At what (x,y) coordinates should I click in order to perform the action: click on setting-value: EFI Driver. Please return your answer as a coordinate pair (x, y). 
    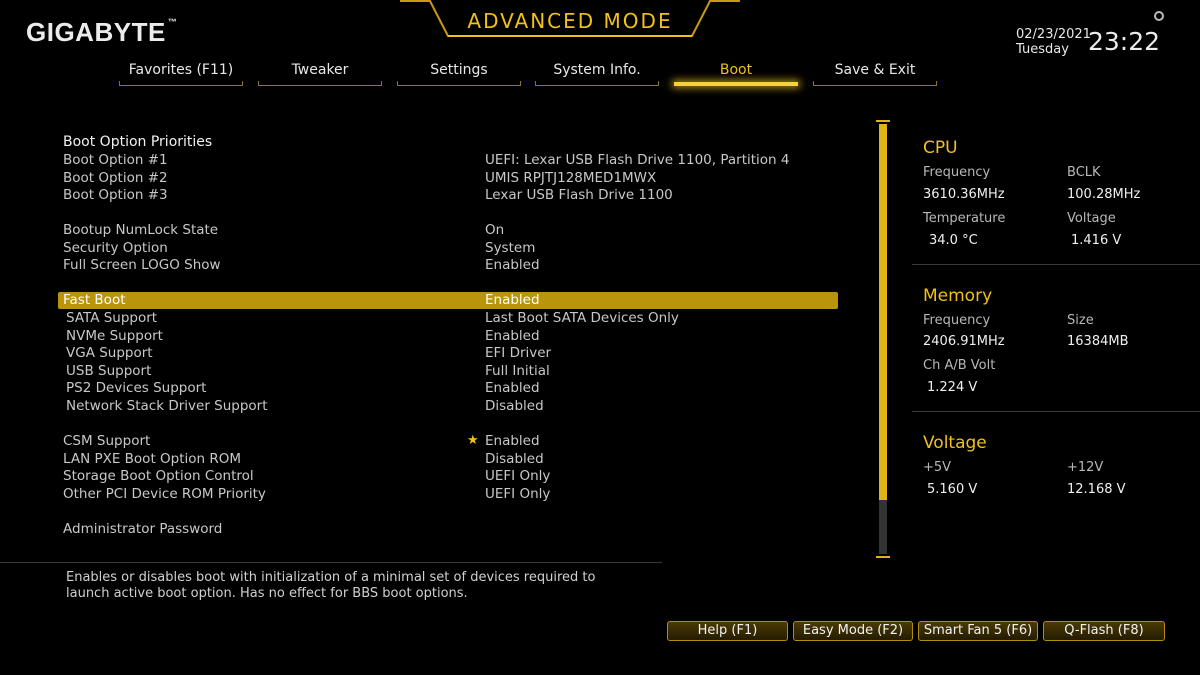
    Looking at the image, I should click on (518, 353).